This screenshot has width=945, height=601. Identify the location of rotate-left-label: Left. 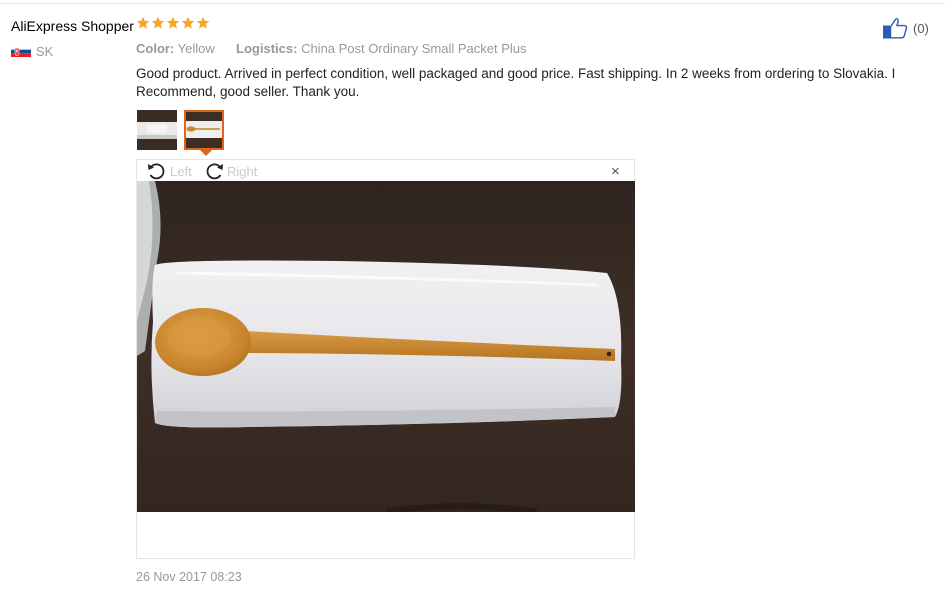
(181, 171).